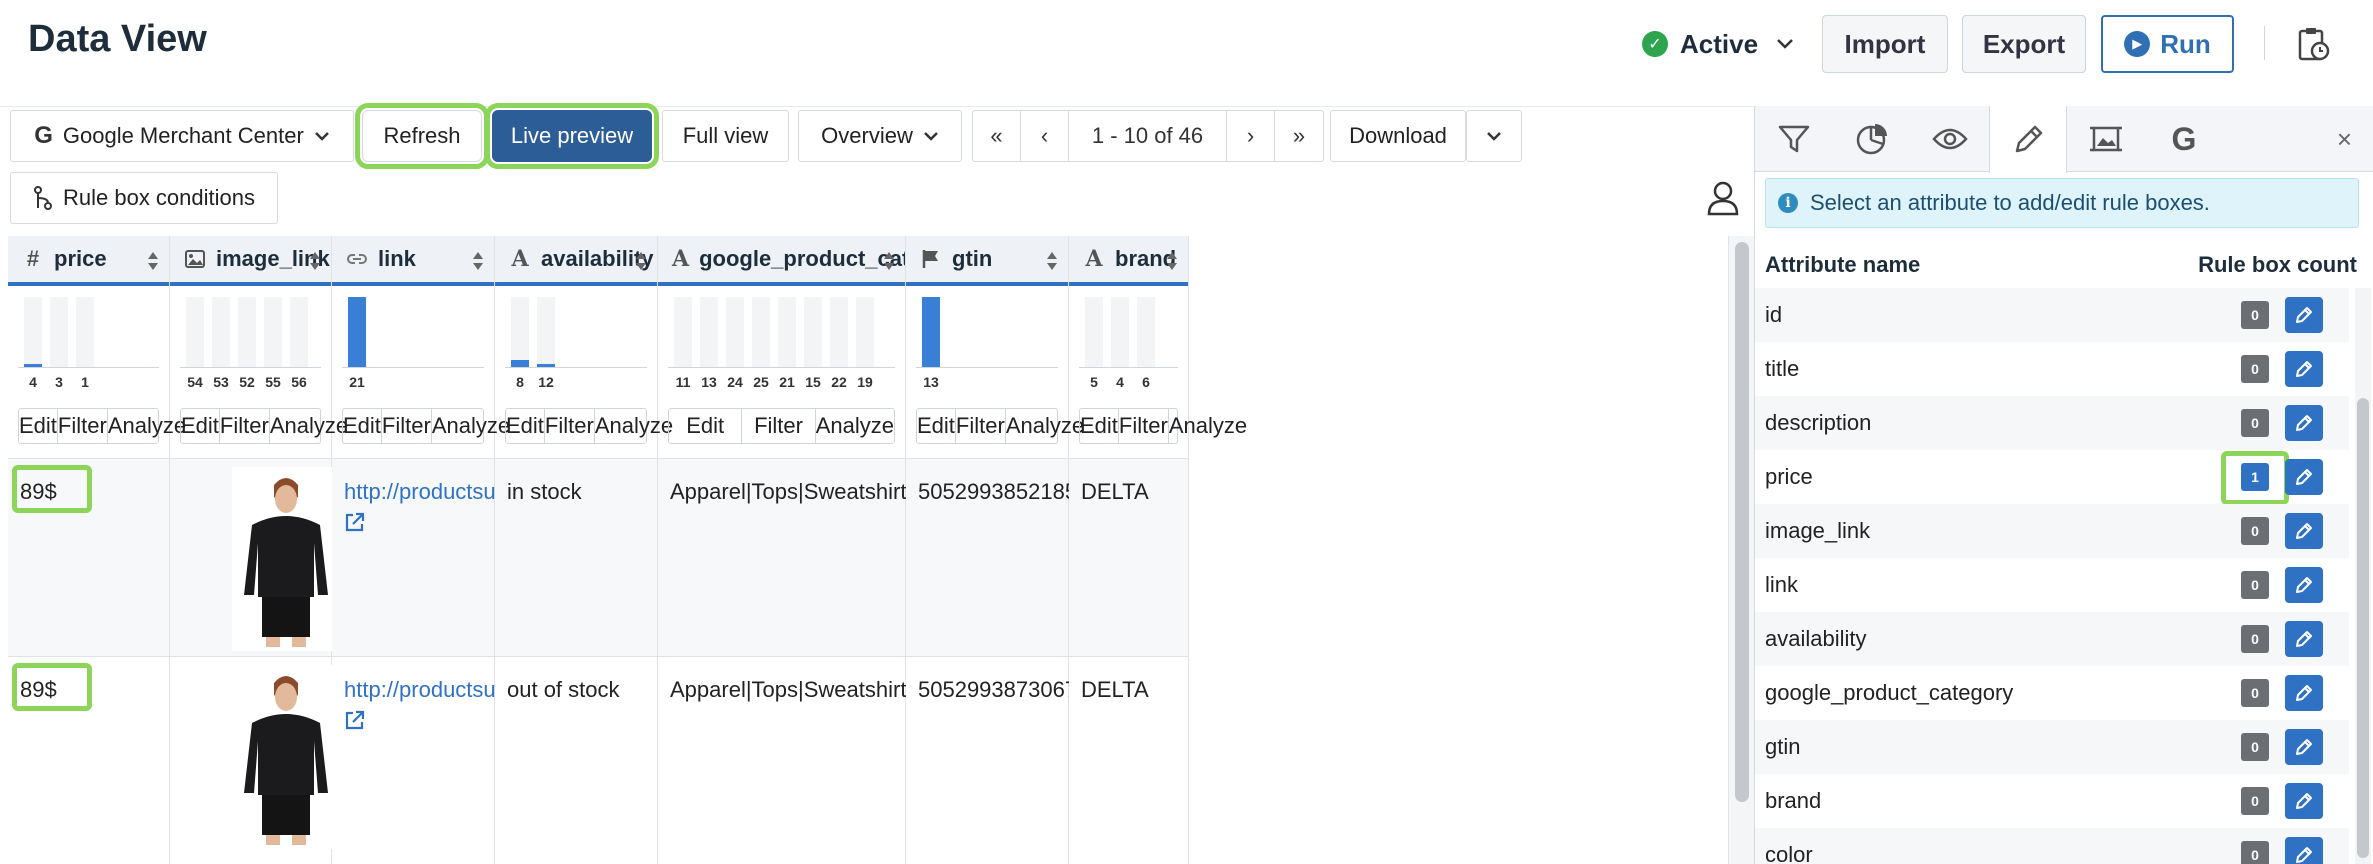  What do you see at coordinates (1742, 522) in the screenshot?
I see `table-scrollbar-thumb` at bounding box center [1742, 522].